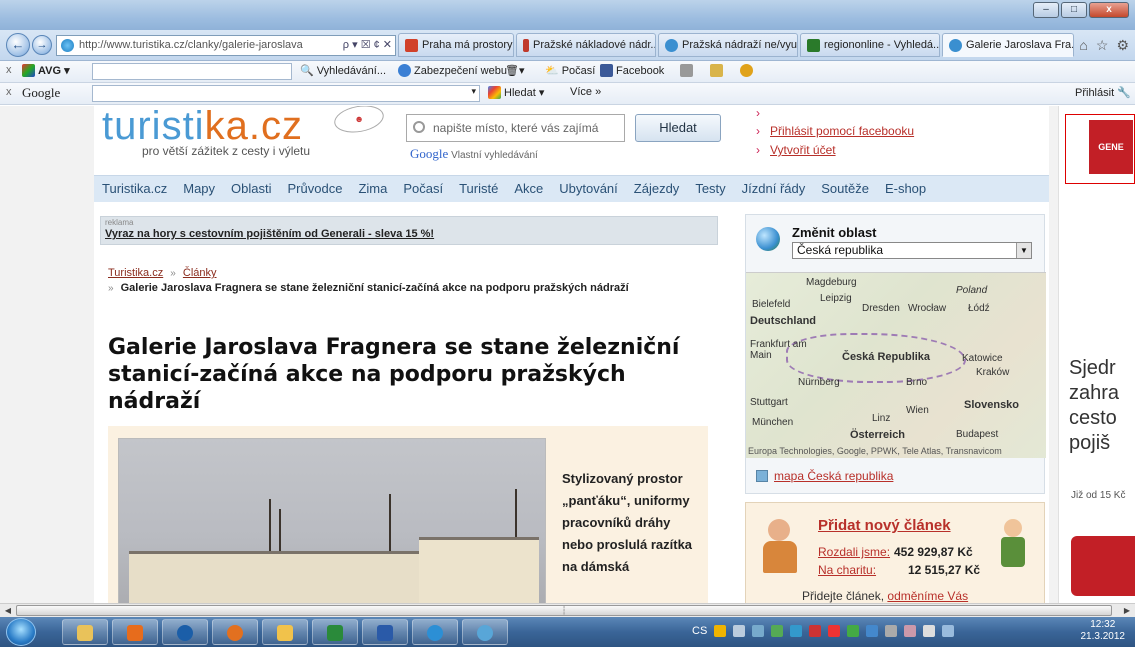 Image resolution: width=1135 pixels, height=647 pixels. Describe the element at coordinates (515, 128) in the screenshot. I see `site-search-input: napište místo, které vás zajímá` at that location.